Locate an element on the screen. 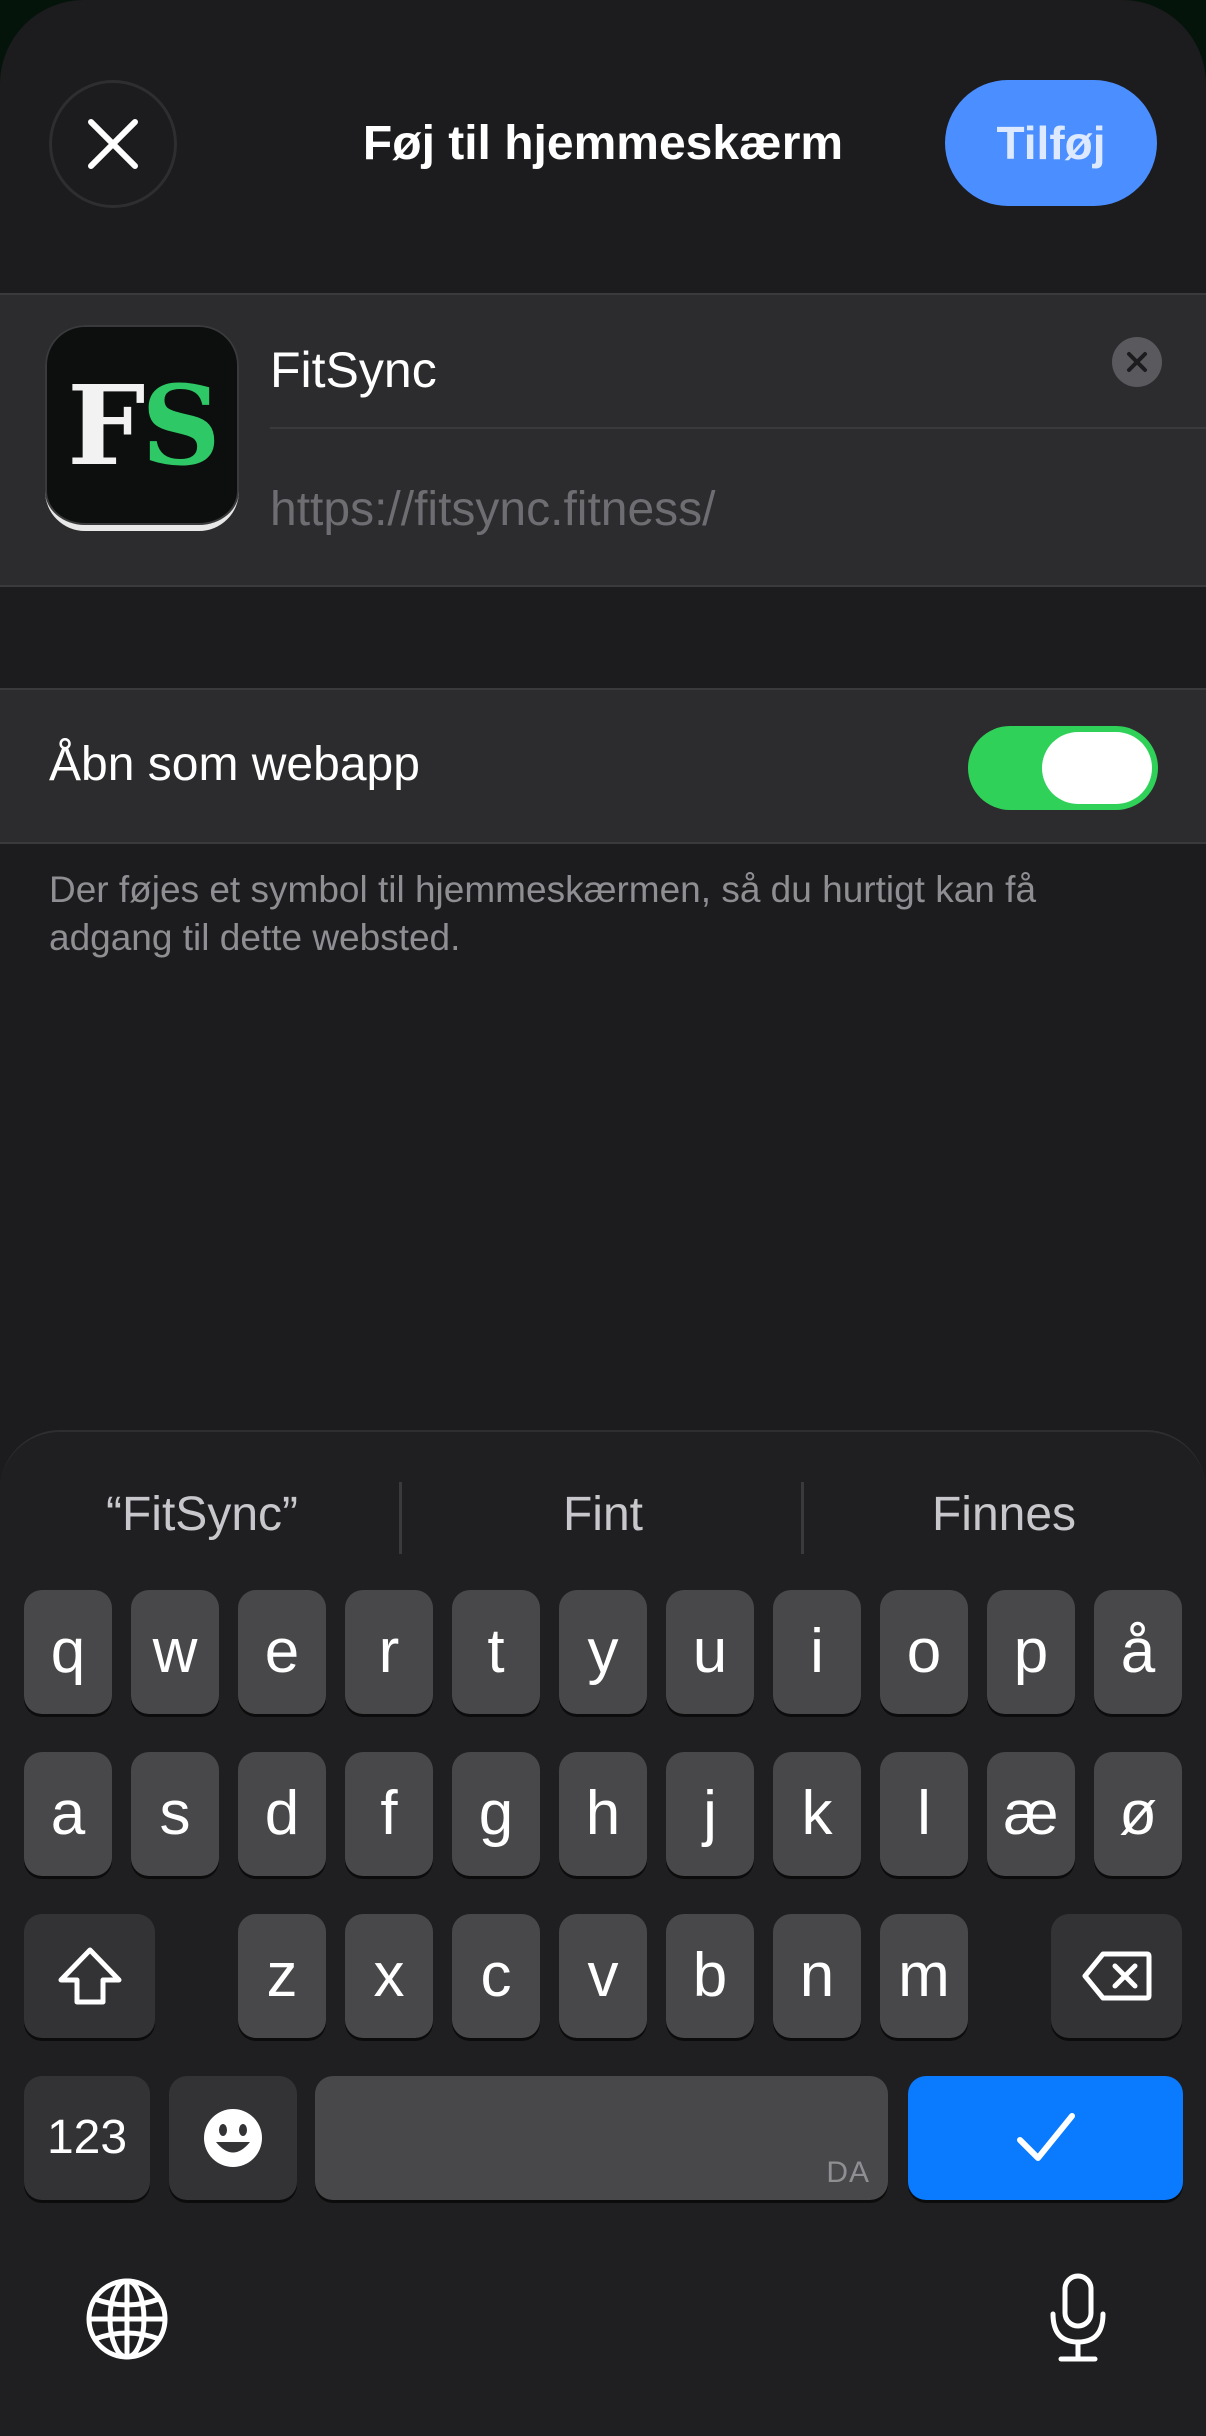 This screenshot has height=2436, width=1206. key: b is located at coordinates (710, 1976).